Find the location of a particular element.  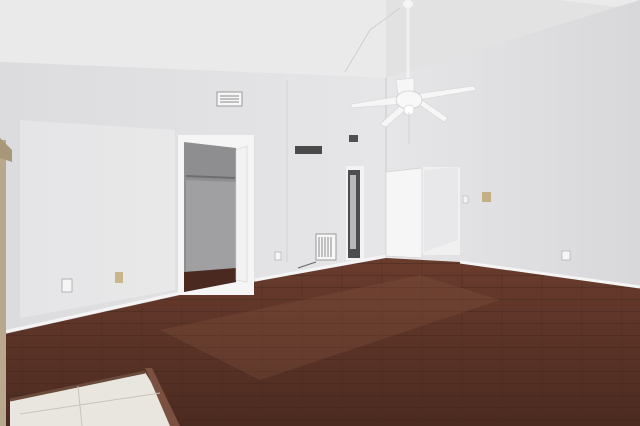

right-door-panel is located at coordinates (404, 213).